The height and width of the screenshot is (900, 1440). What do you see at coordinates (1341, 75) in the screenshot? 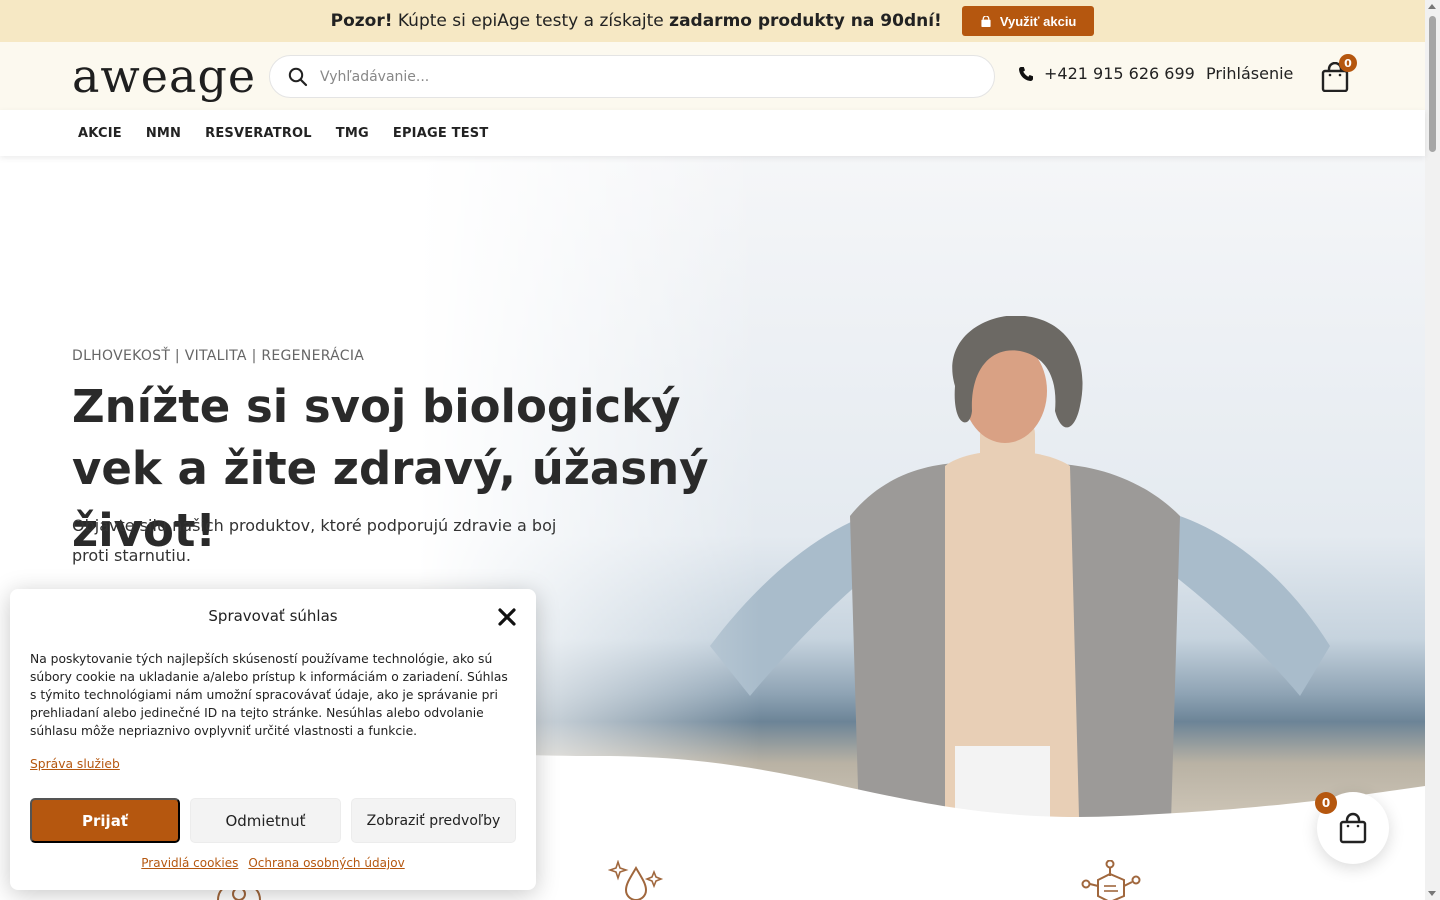
I see `header-cart-button: 0` at bounding box center [1341, 75].